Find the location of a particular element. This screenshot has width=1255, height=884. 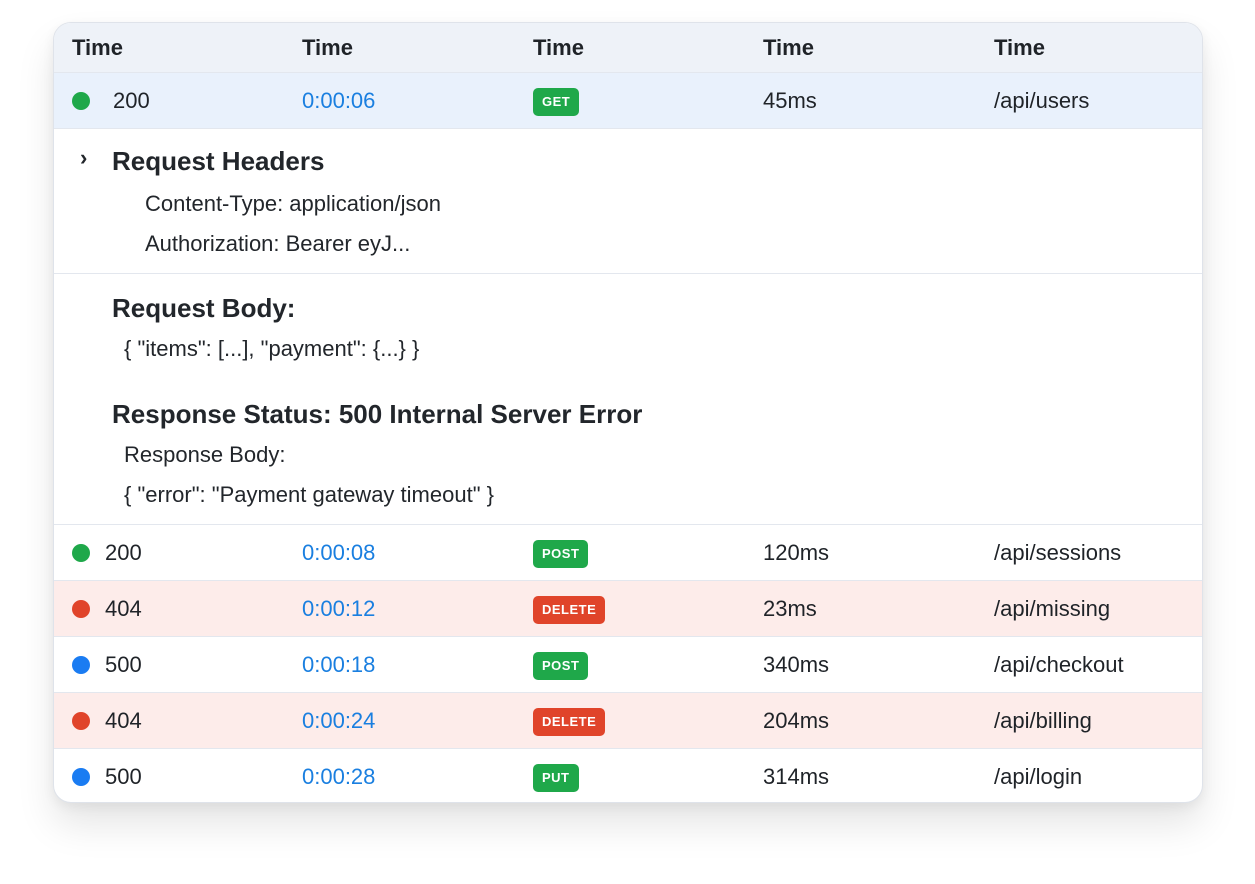

request-time: 0:00:06 is located at coordinates (399, 101).